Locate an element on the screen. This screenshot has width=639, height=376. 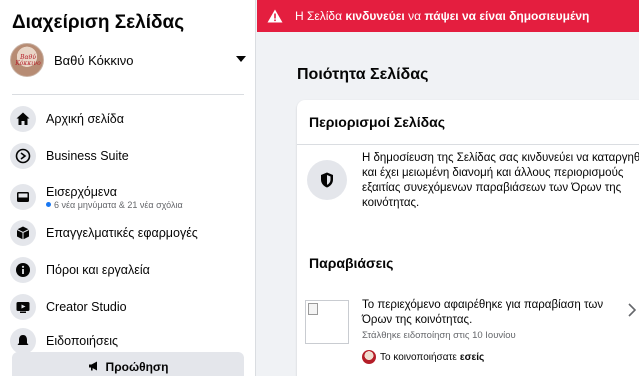
sidebar-title: Διαχείριση Σελίδας is located at coordinates (98, 22).